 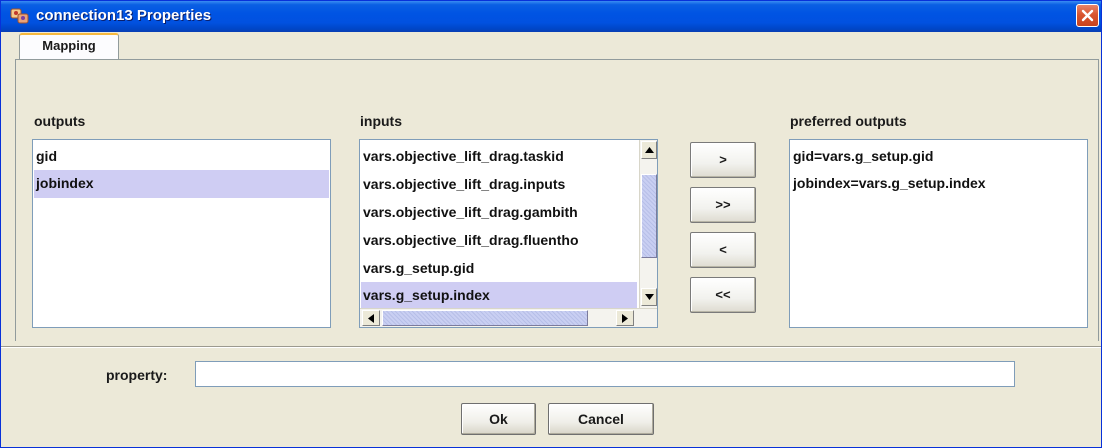 I want to click on property-label: property:, so click(x=137, y=375).